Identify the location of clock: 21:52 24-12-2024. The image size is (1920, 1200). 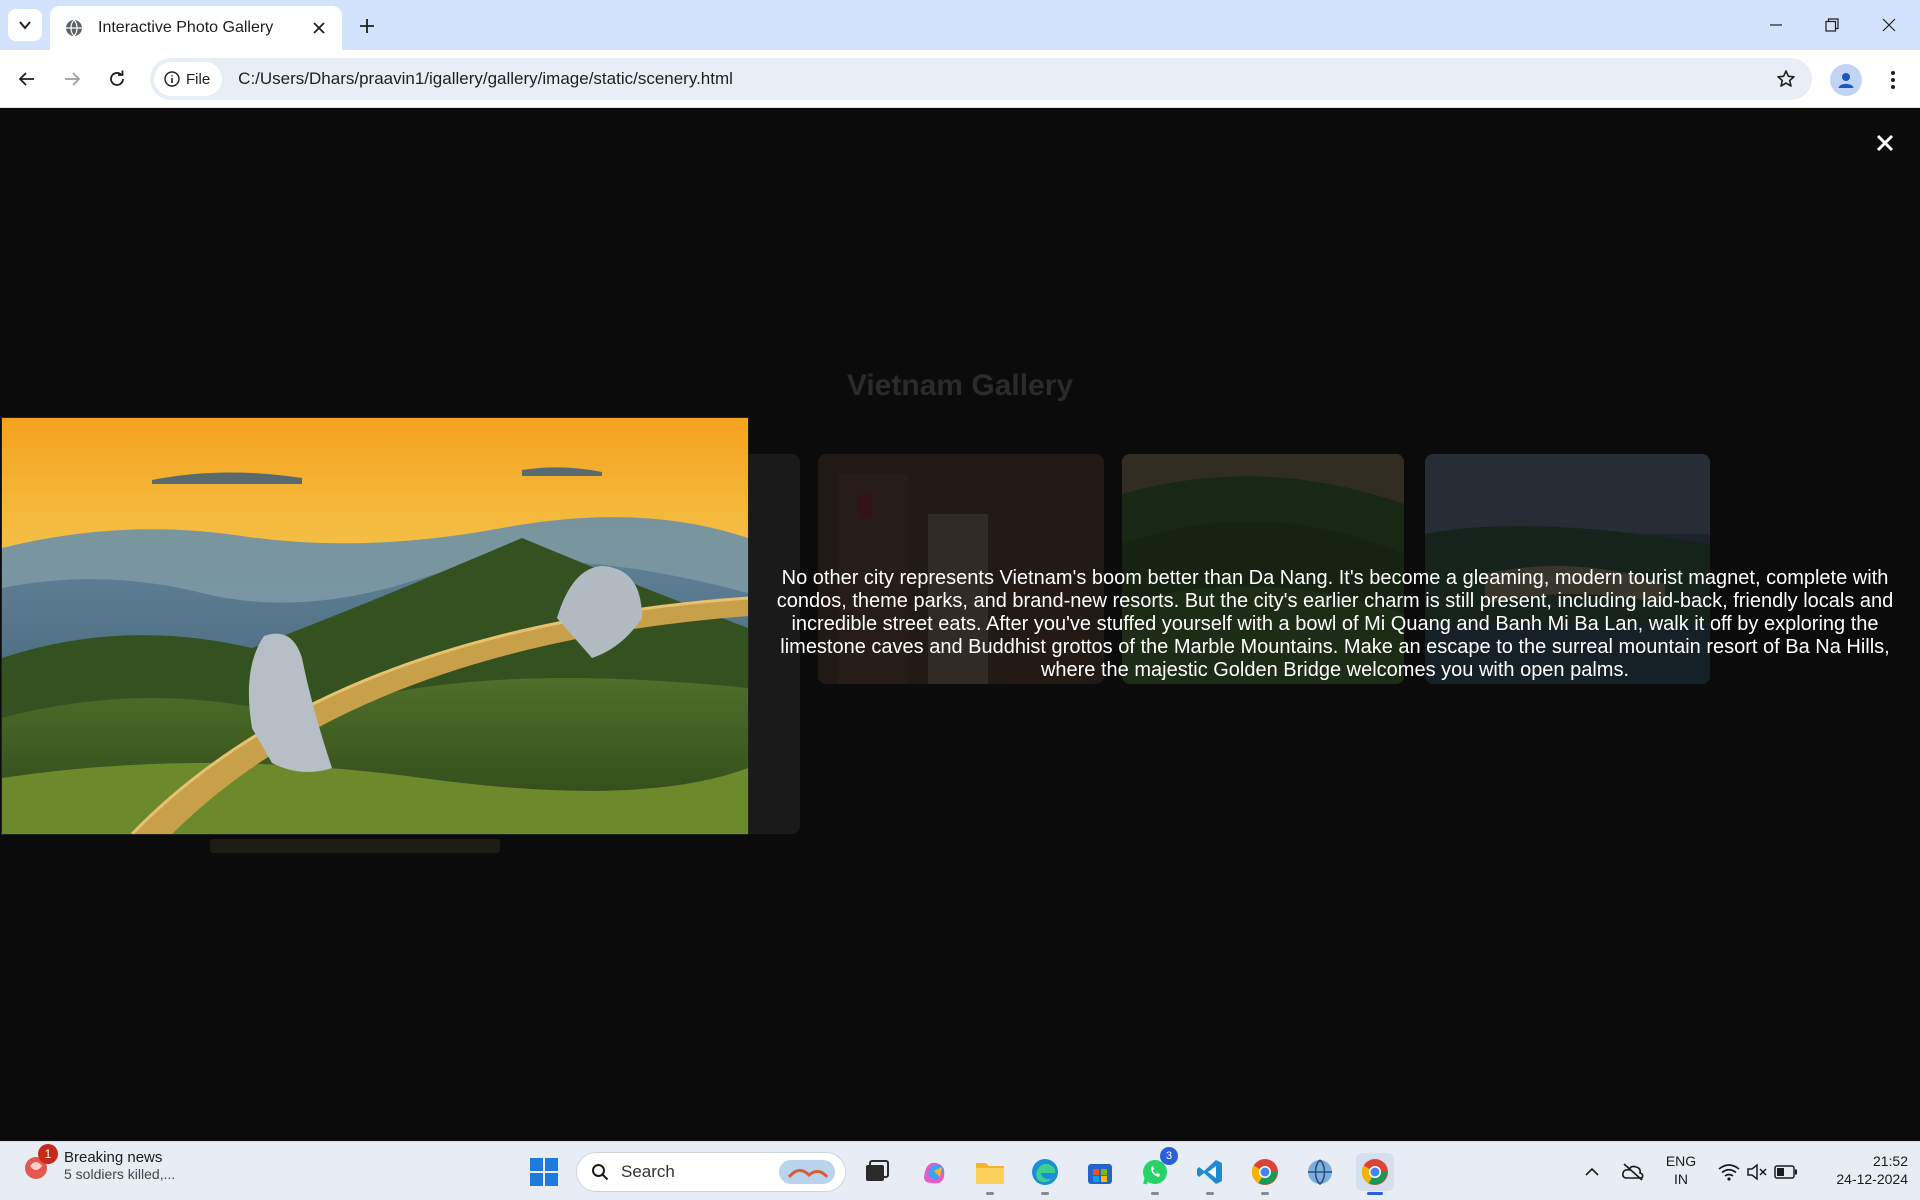
(1860, 1170).